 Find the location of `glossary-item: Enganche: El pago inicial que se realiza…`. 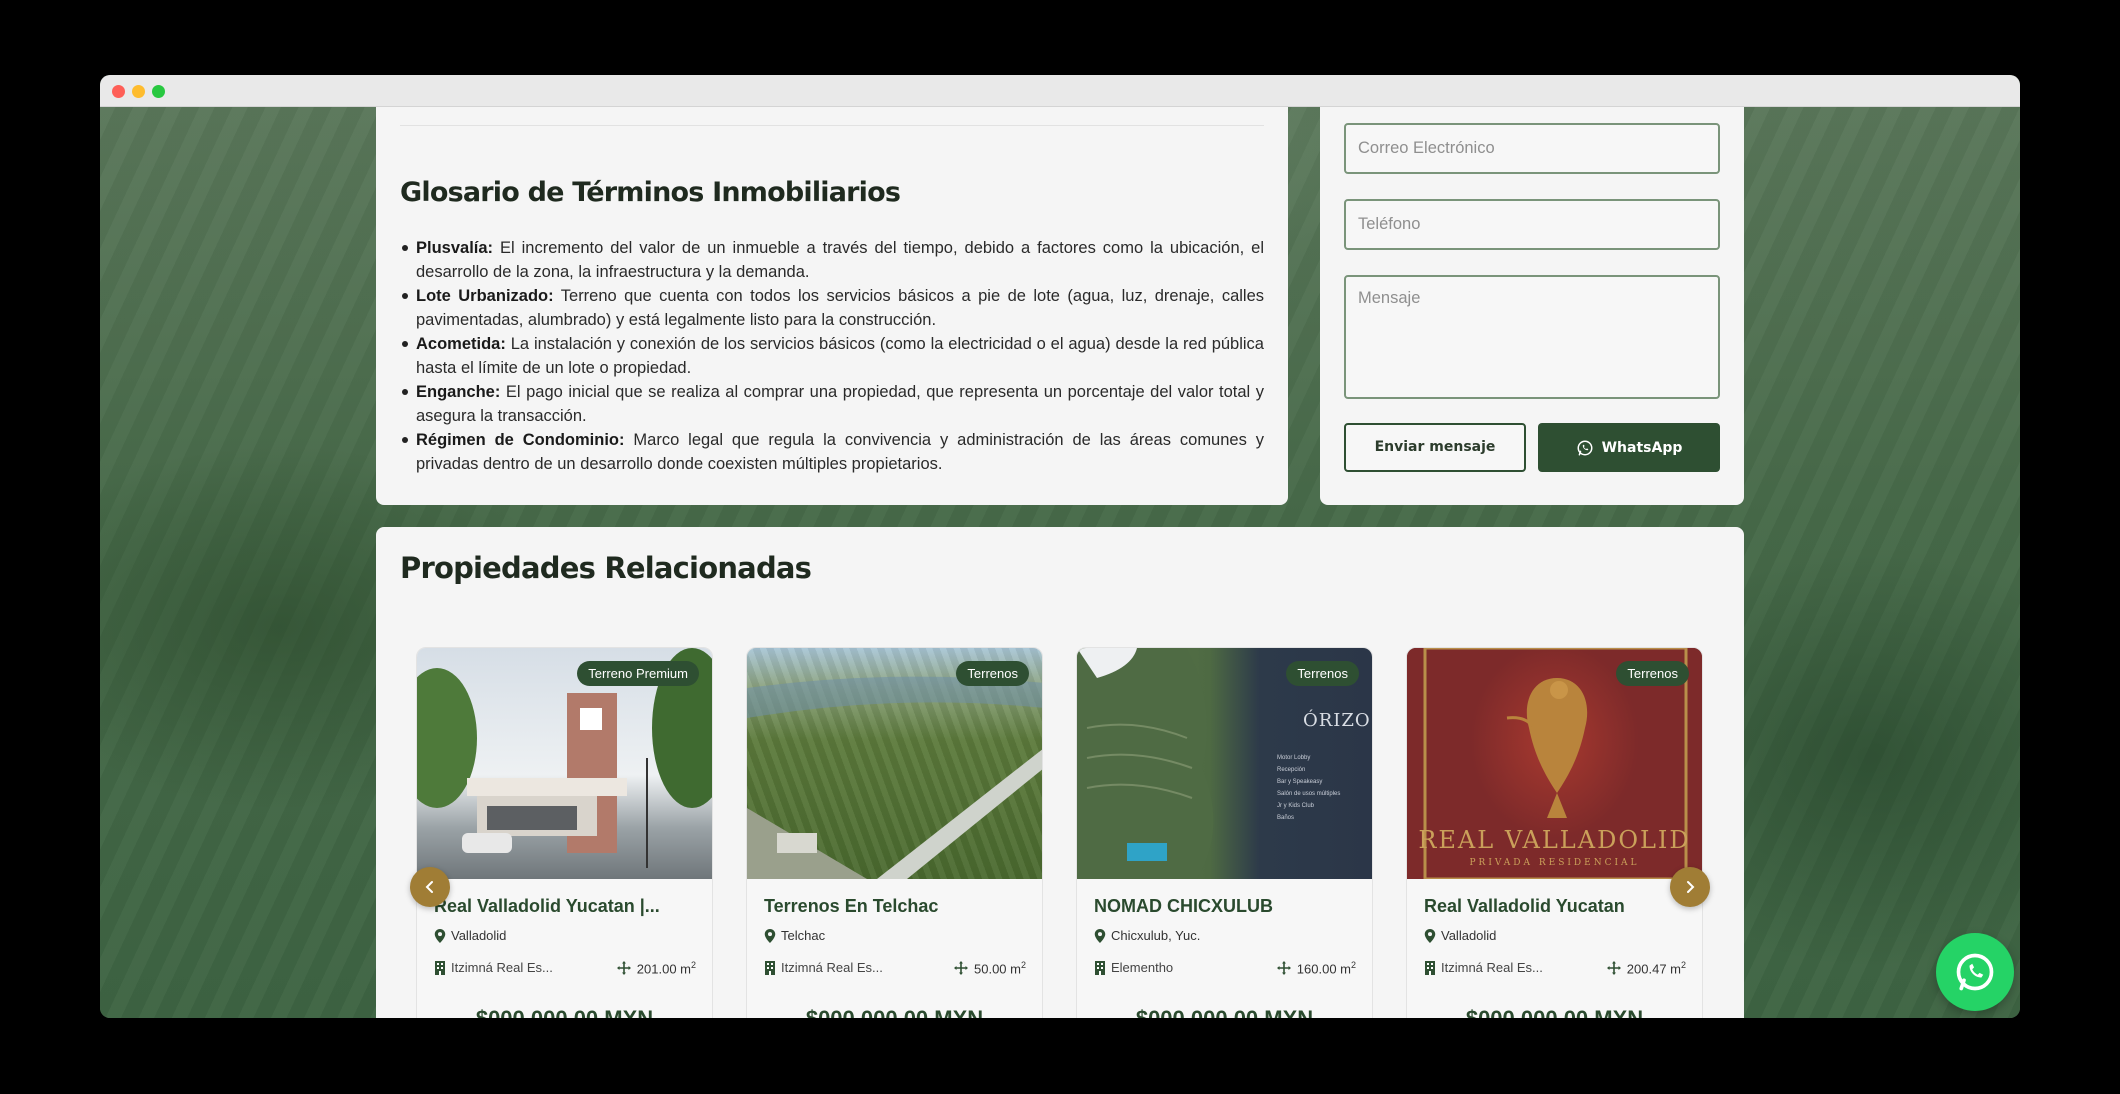

glossary-item: Enganche: El pago inicial que se realiza… is located at coordinates (833, 404).